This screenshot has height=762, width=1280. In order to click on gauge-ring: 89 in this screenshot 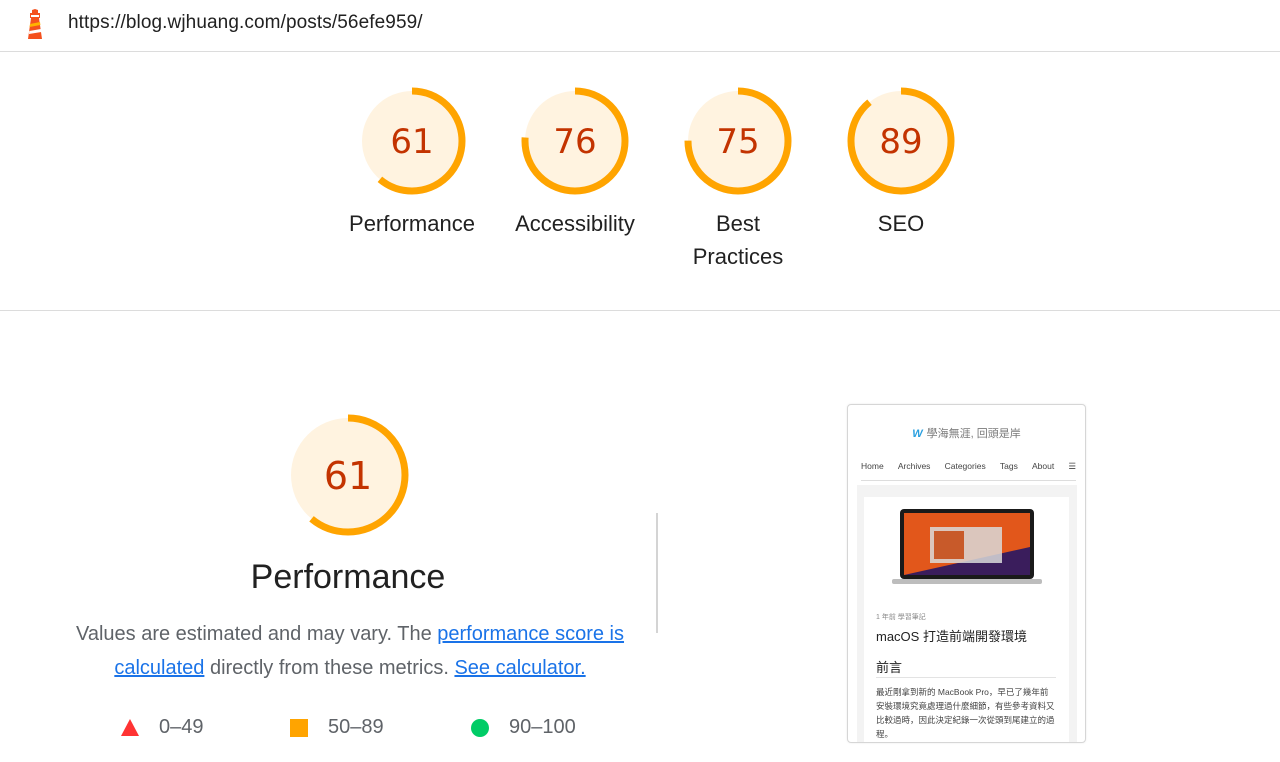, I will do `click(901, 141)`.